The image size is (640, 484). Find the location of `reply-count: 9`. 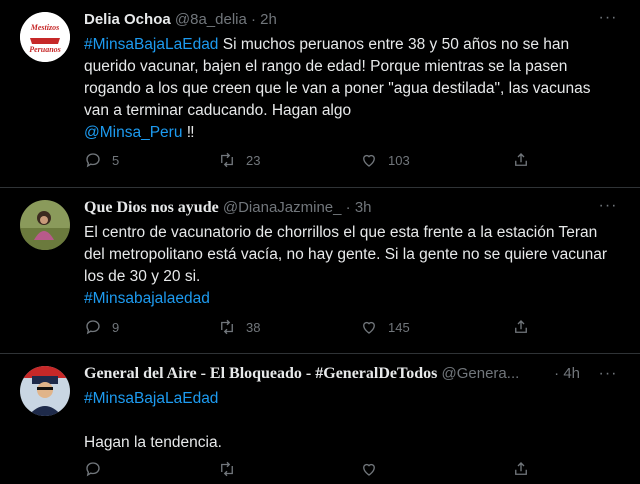

reply-count: 9 is located at coordinates (116, 327).